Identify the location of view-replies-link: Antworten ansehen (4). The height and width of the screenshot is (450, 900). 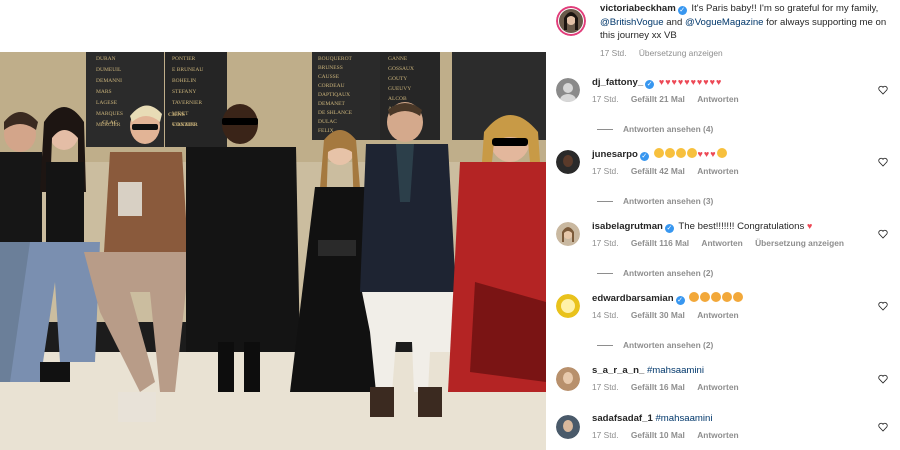
(655, 129).